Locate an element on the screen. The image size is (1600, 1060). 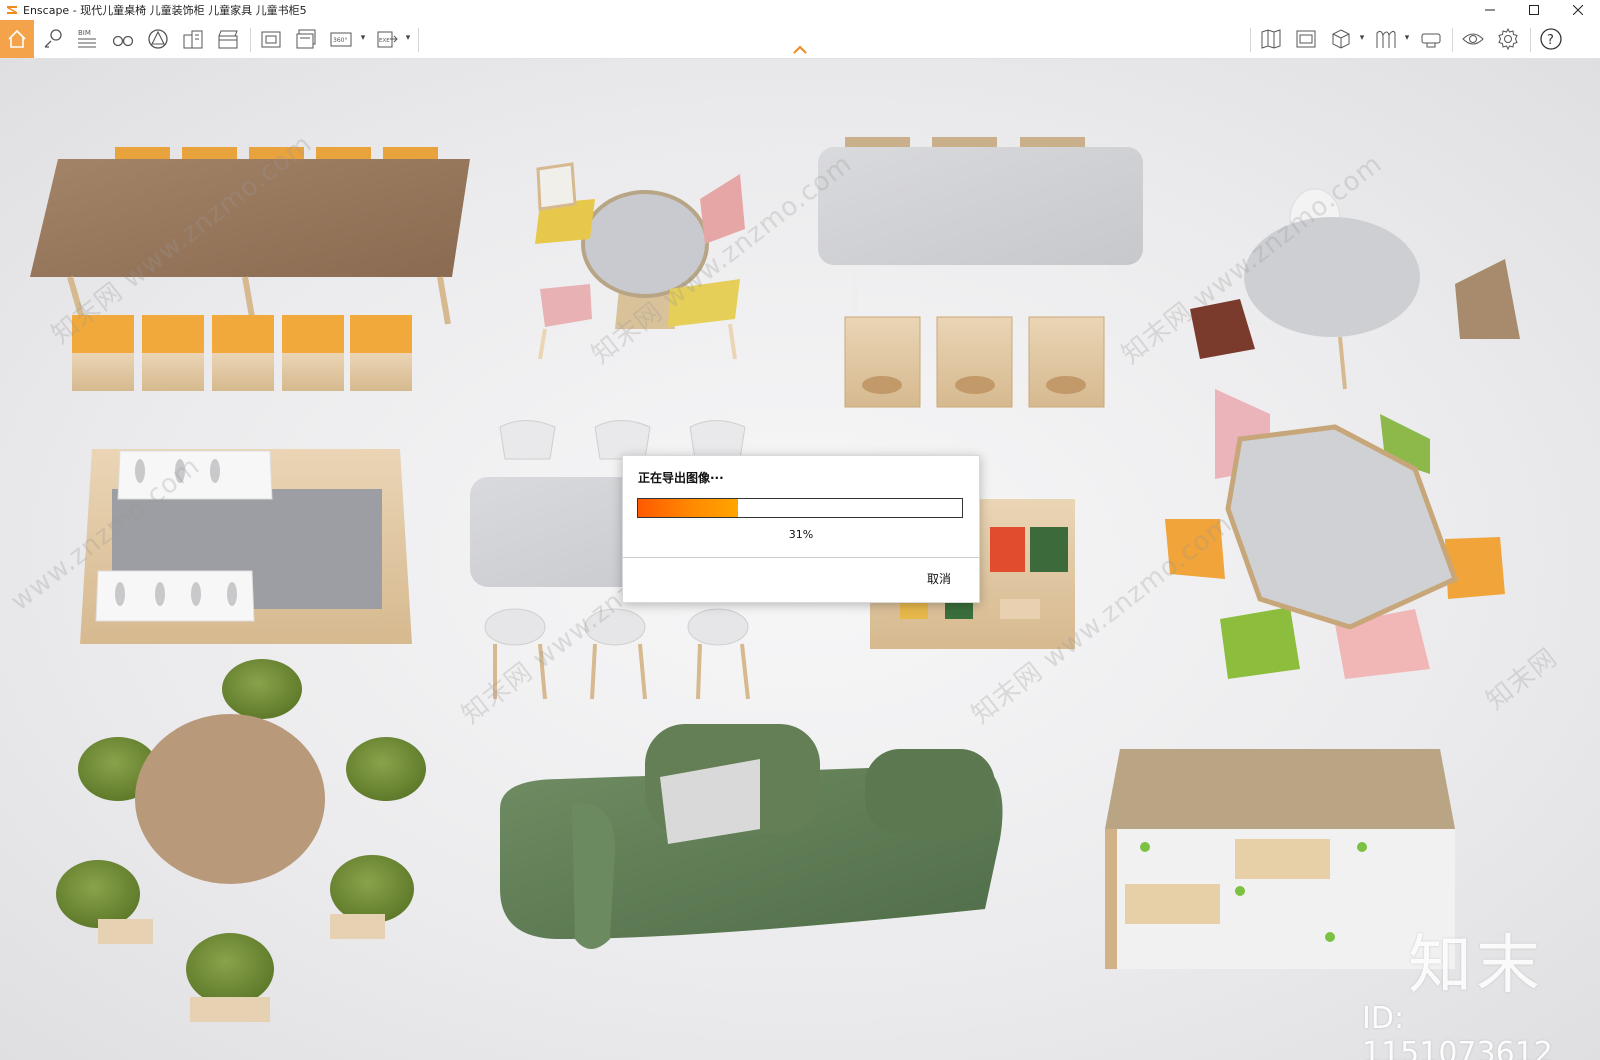
batch-render-icon is located at coordinates (306, 39).